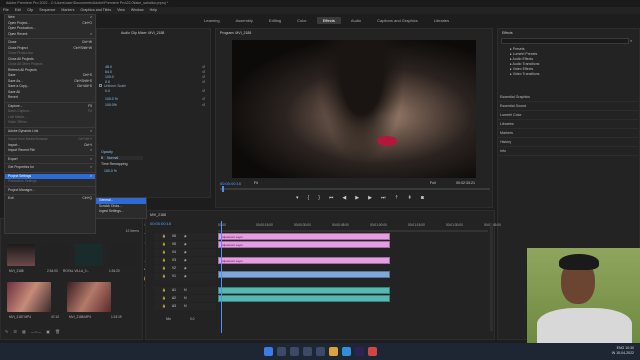  I want to click on trash-icon: 🗑, so click(57, 331).